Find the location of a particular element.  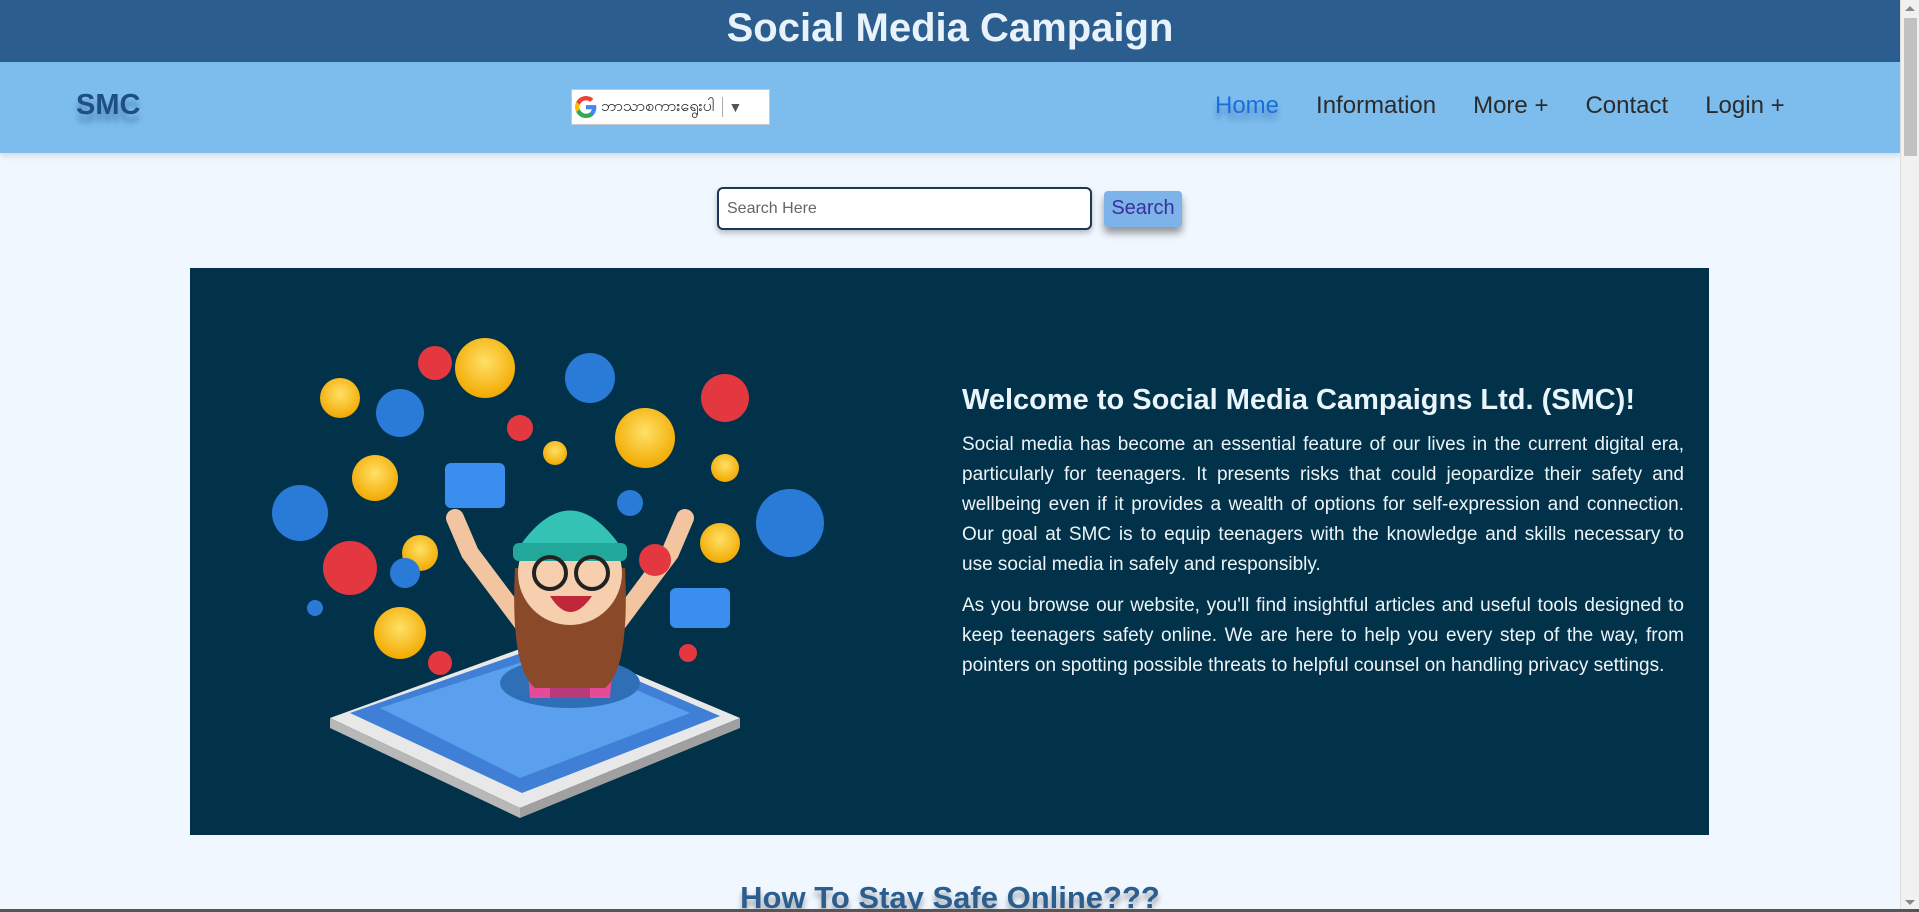

scroll-thumb is located at coordinates (1910, 87).